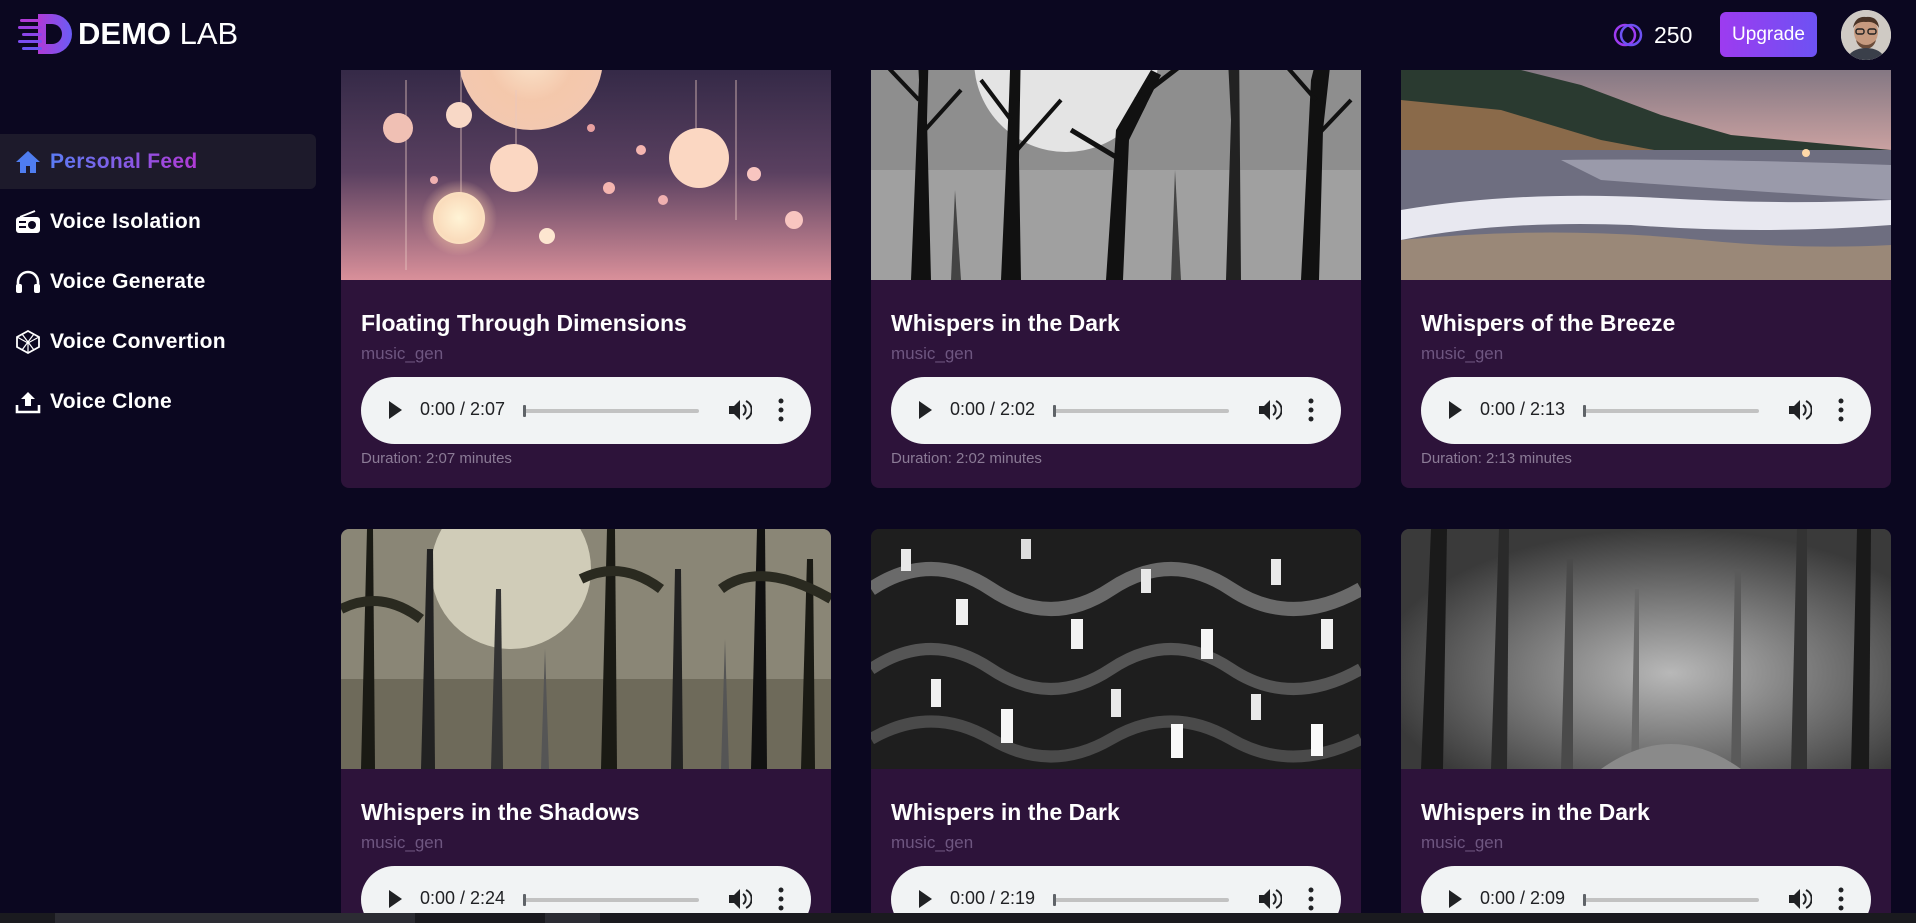  Describe the element at coordinates (28, 342) in the screenshot. I see `cube-icon` at that location.